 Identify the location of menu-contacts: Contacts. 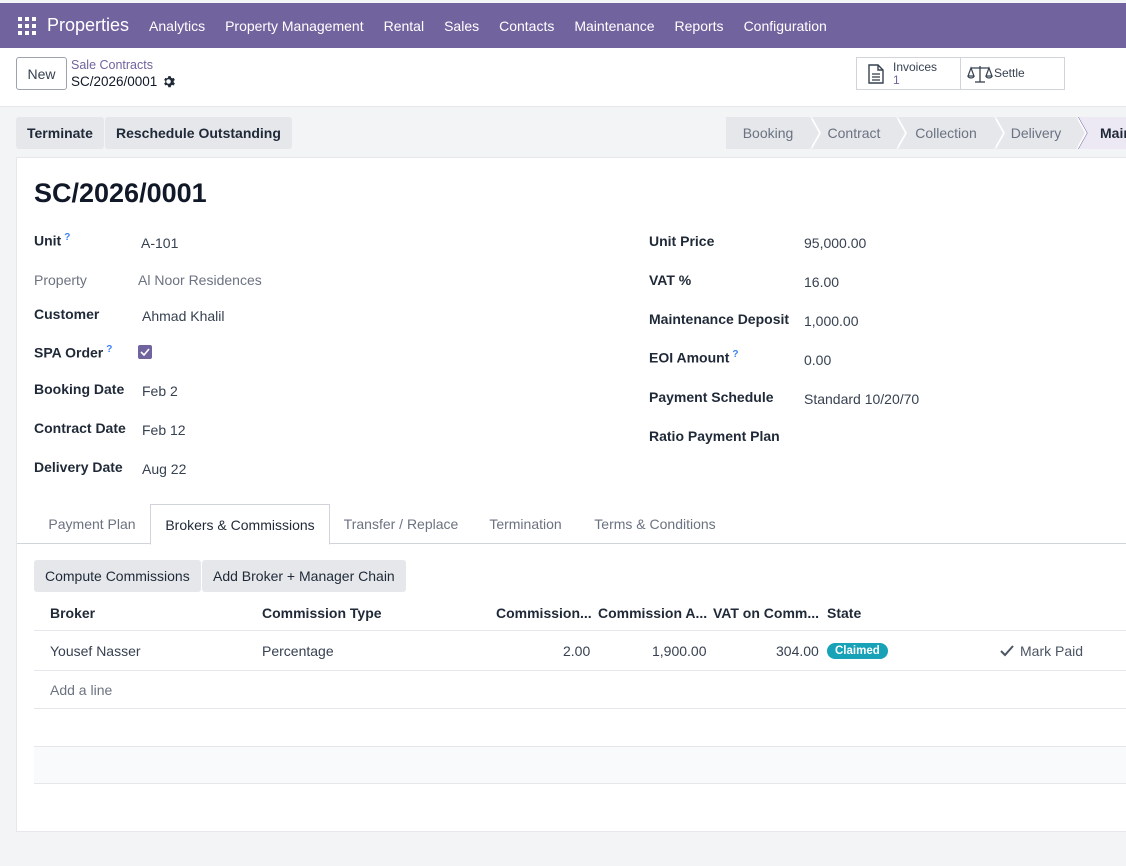
(526, 26).